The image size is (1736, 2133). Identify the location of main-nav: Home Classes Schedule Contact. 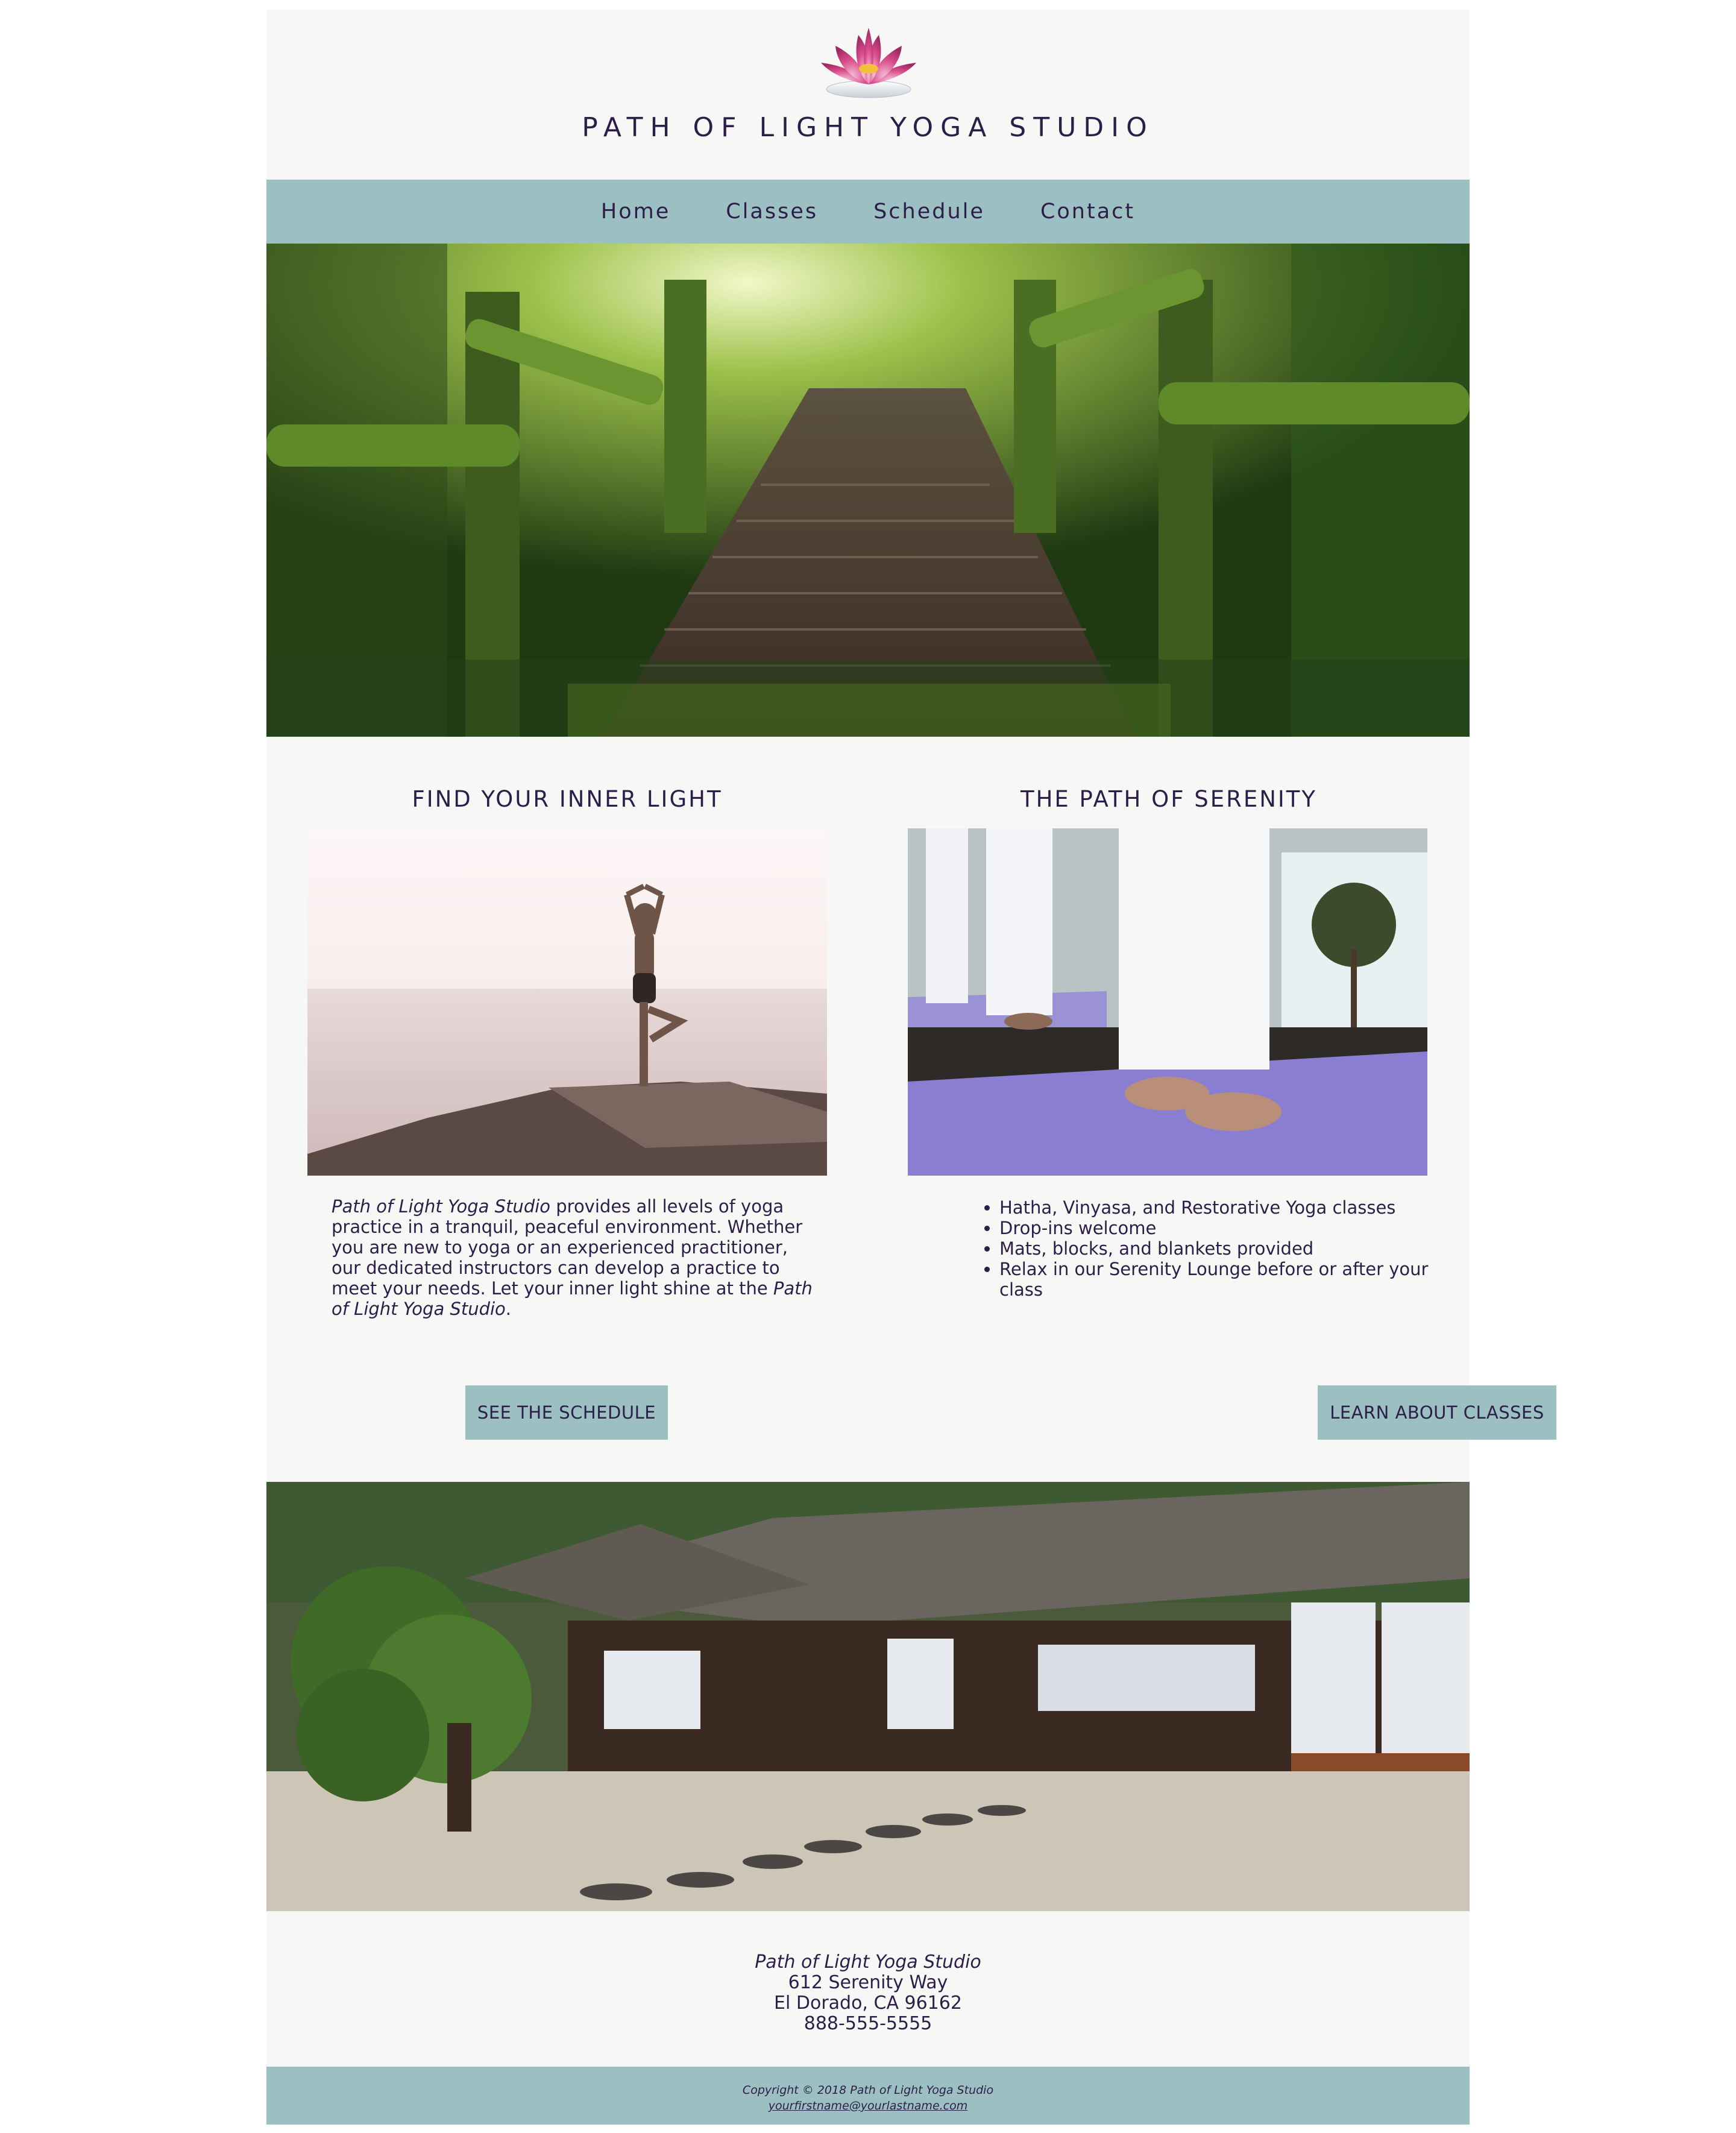
(868, 212).